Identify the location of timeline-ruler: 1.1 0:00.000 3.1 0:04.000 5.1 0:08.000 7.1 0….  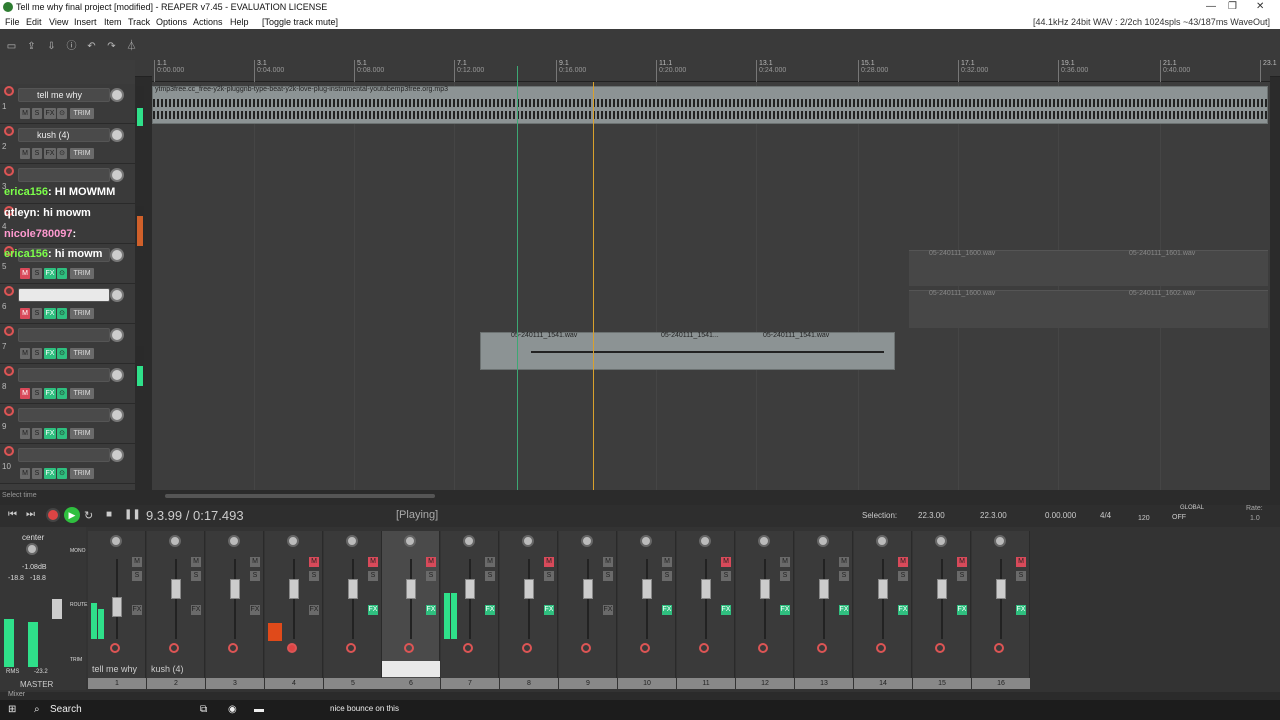
(714, 71).